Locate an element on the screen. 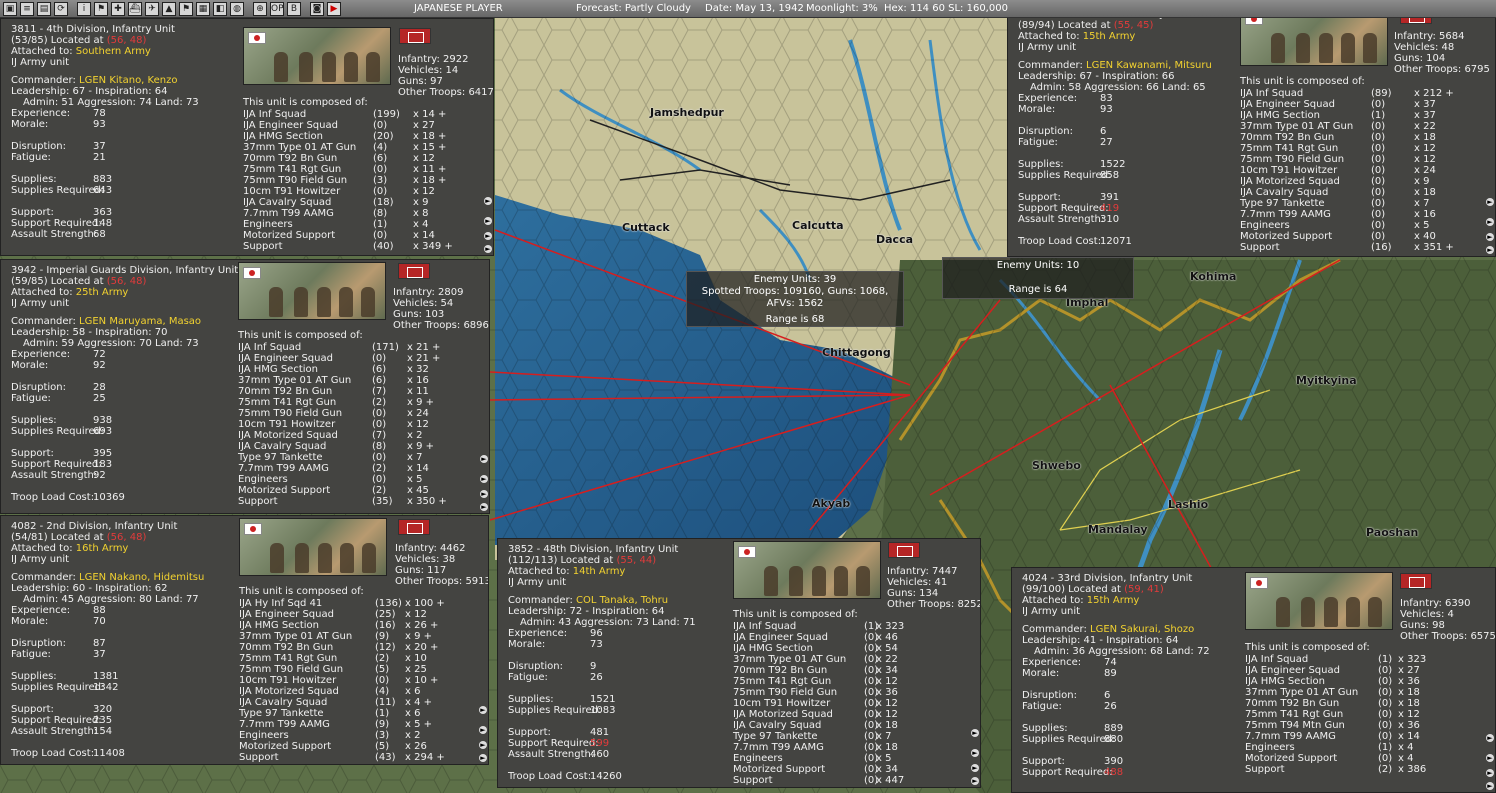 The height and width of the screenshot is (793, 1496). stat-row: Assault Strength: is located at coordinates (1061, 219).